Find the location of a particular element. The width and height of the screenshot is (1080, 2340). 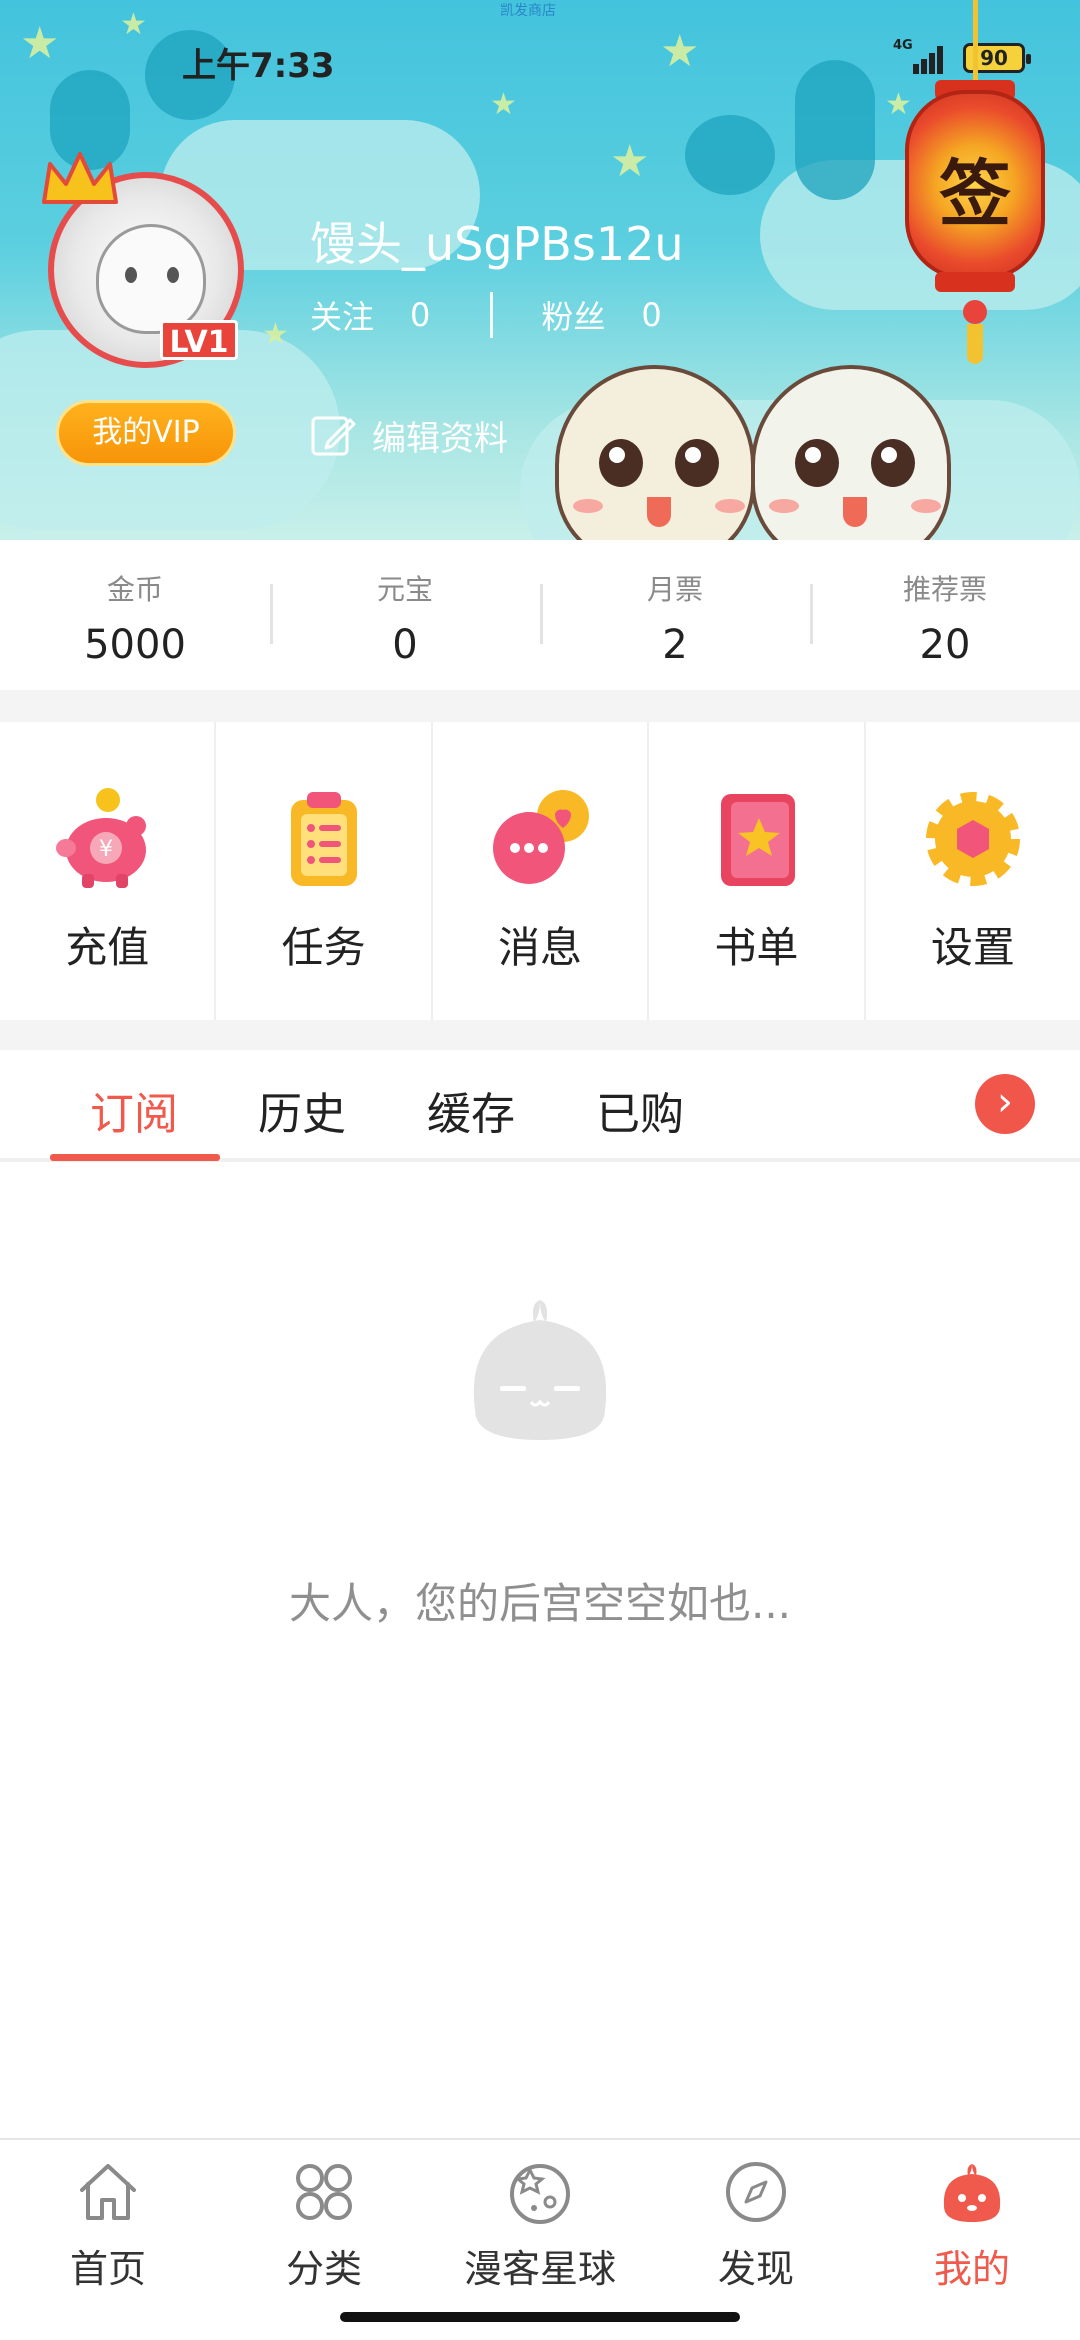

sign-in-lantern-button: 签 is located at coordinates (975, 185).